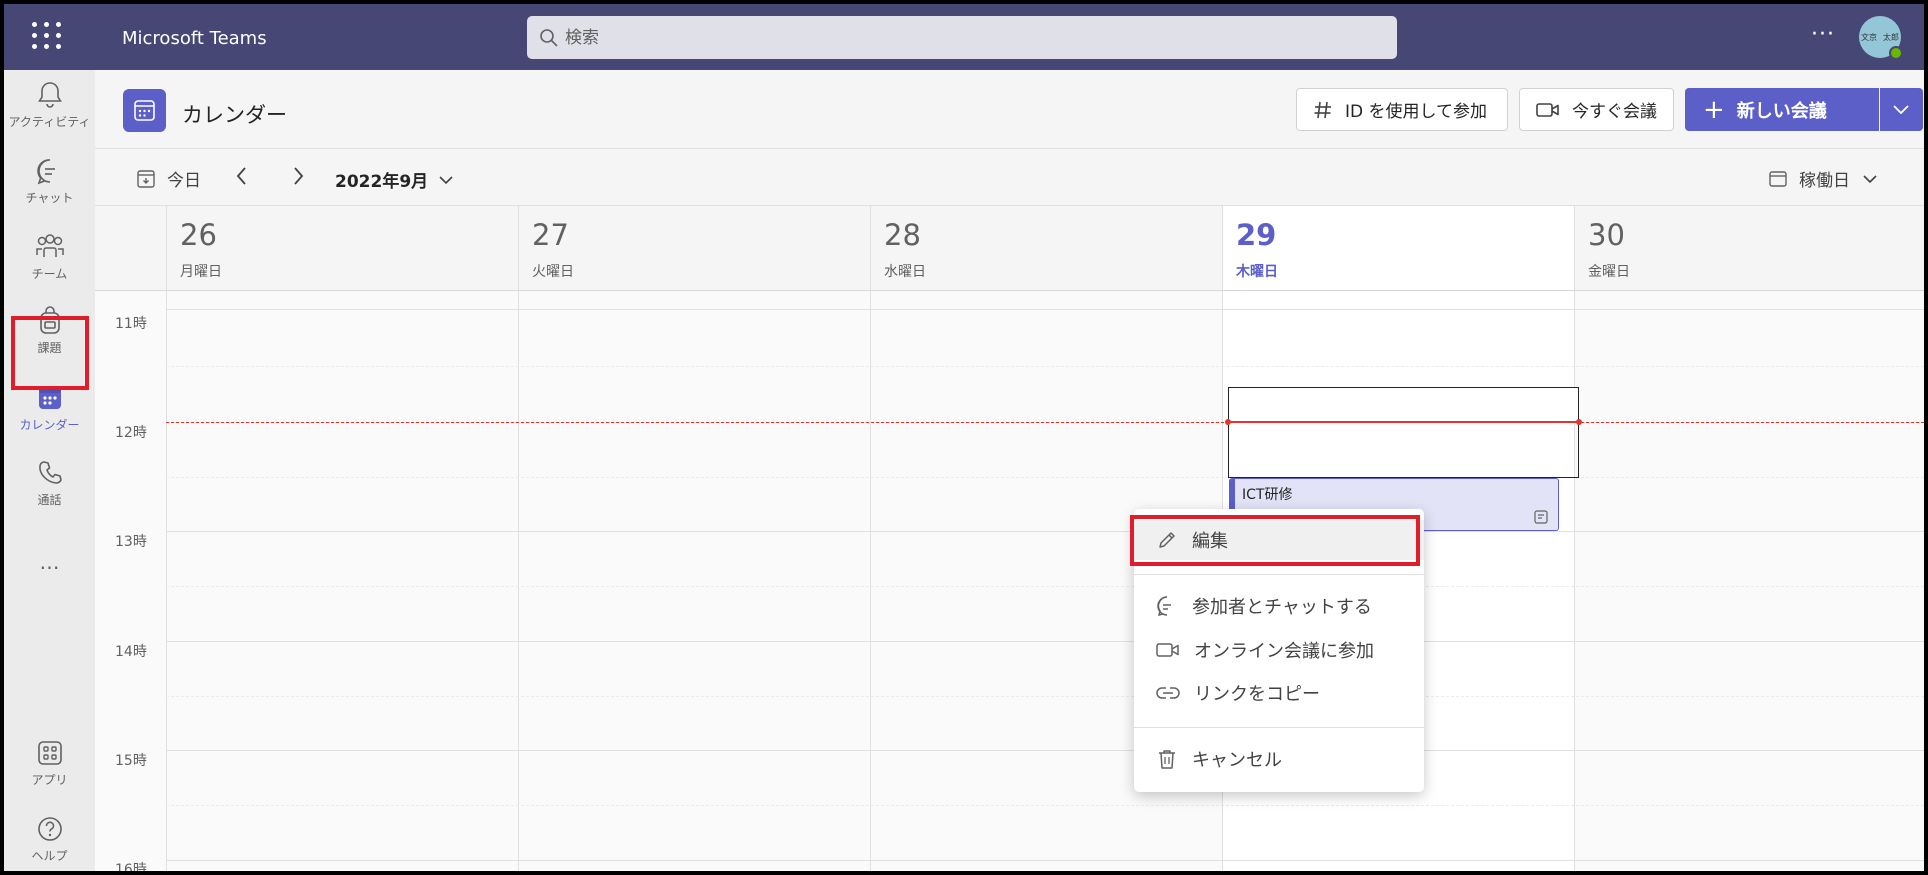  I want to click on app-launcher-icon, so click(47, 35).